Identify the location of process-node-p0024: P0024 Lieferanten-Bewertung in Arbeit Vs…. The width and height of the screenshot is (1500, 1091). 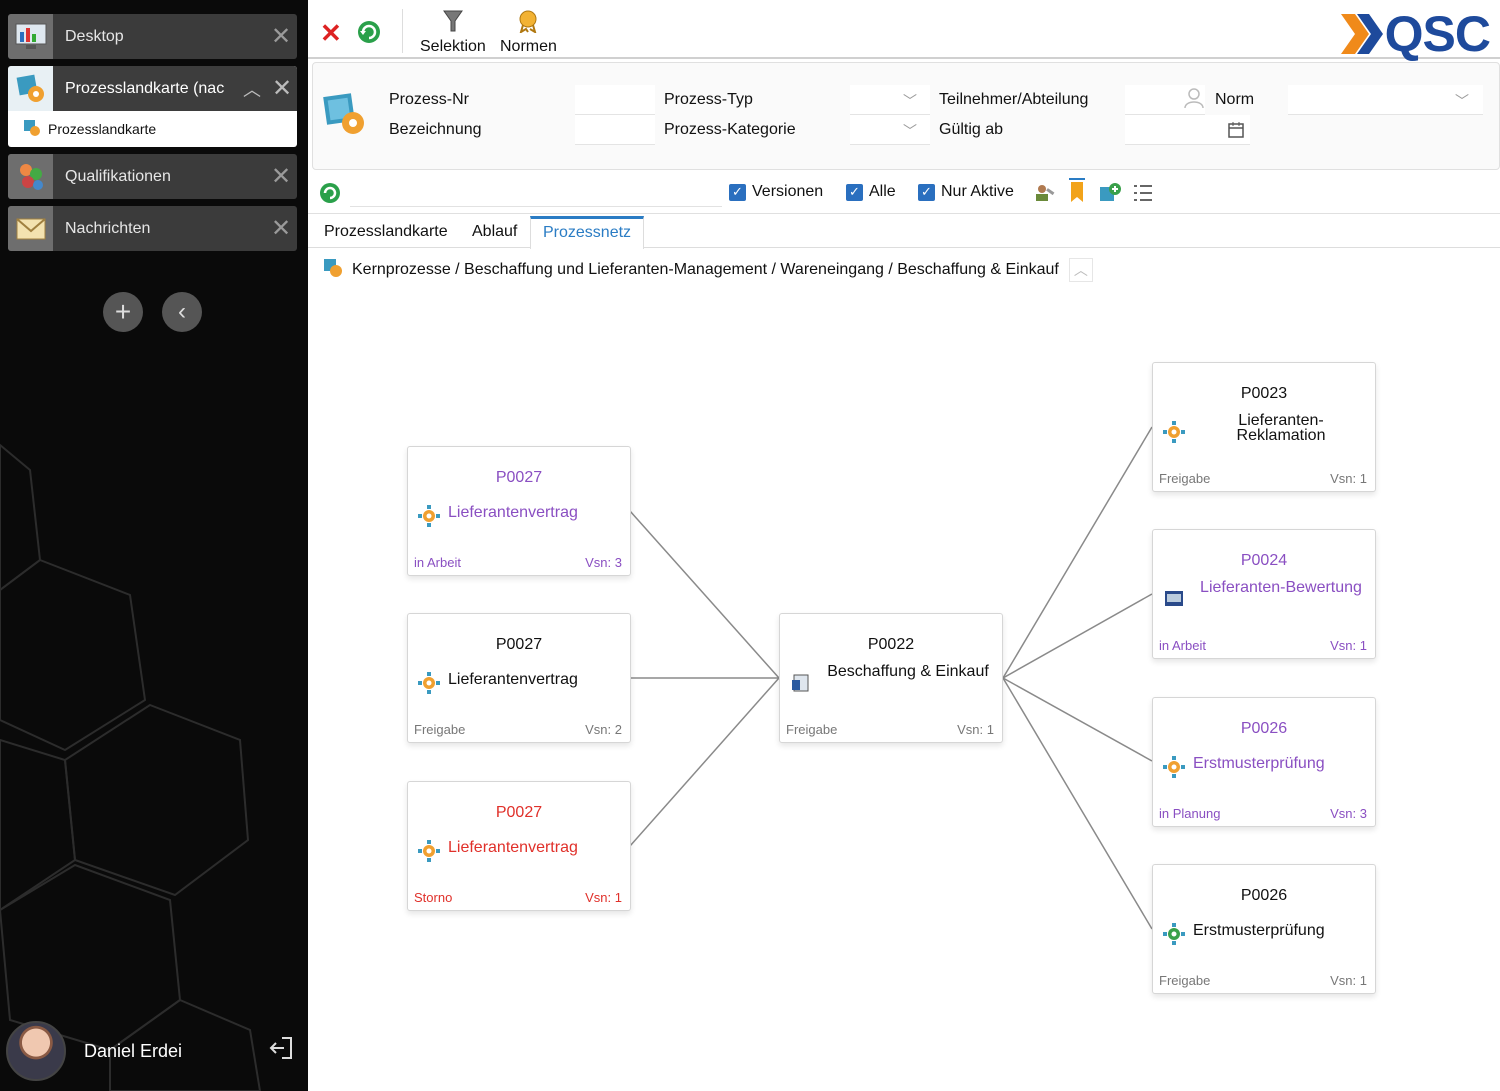
(1264, 594).